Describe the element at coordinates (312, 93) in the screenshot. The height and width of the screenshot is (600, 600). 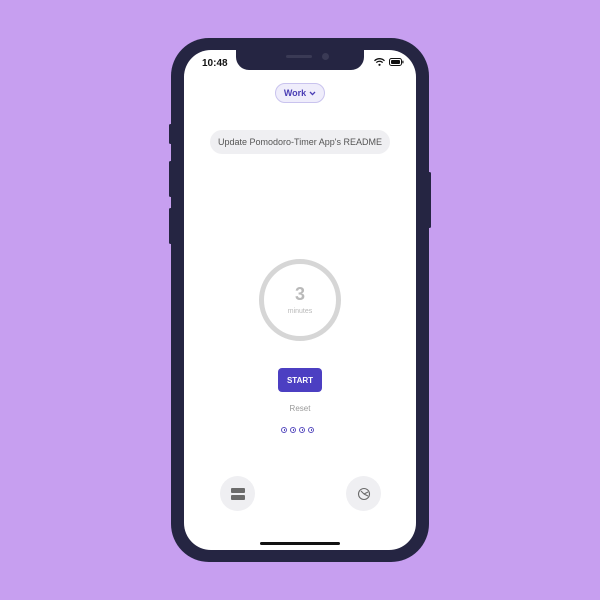
I see `chevron-down-icon` at that location.